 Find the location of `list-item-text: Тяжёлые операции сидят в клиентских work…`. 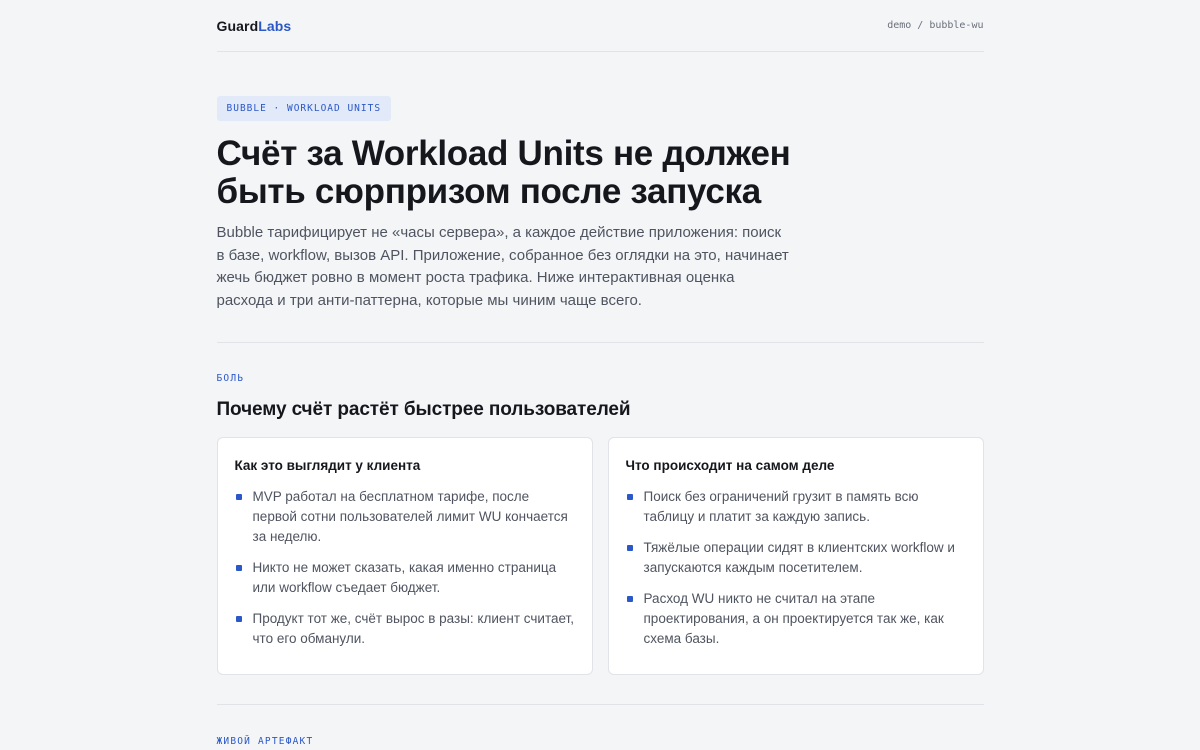

list-item-text: Тяжёлые операции сидят в клиентских work… is located at coordinates (799, 557).